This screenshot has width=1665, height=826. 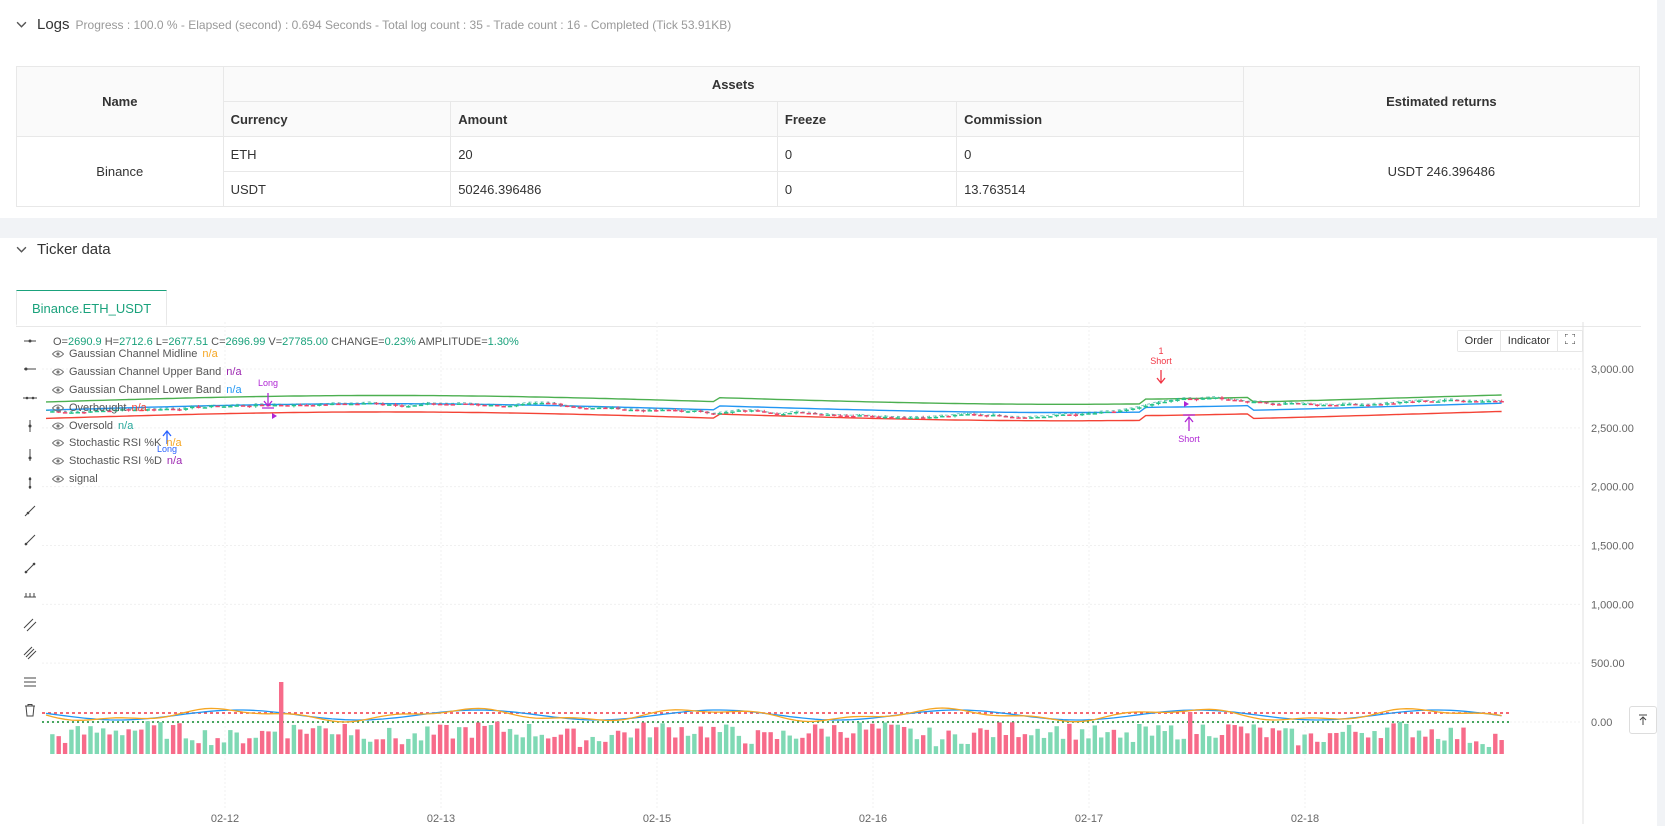 I want to click on short-marker-label: Short, so click(x=1161, y=361).